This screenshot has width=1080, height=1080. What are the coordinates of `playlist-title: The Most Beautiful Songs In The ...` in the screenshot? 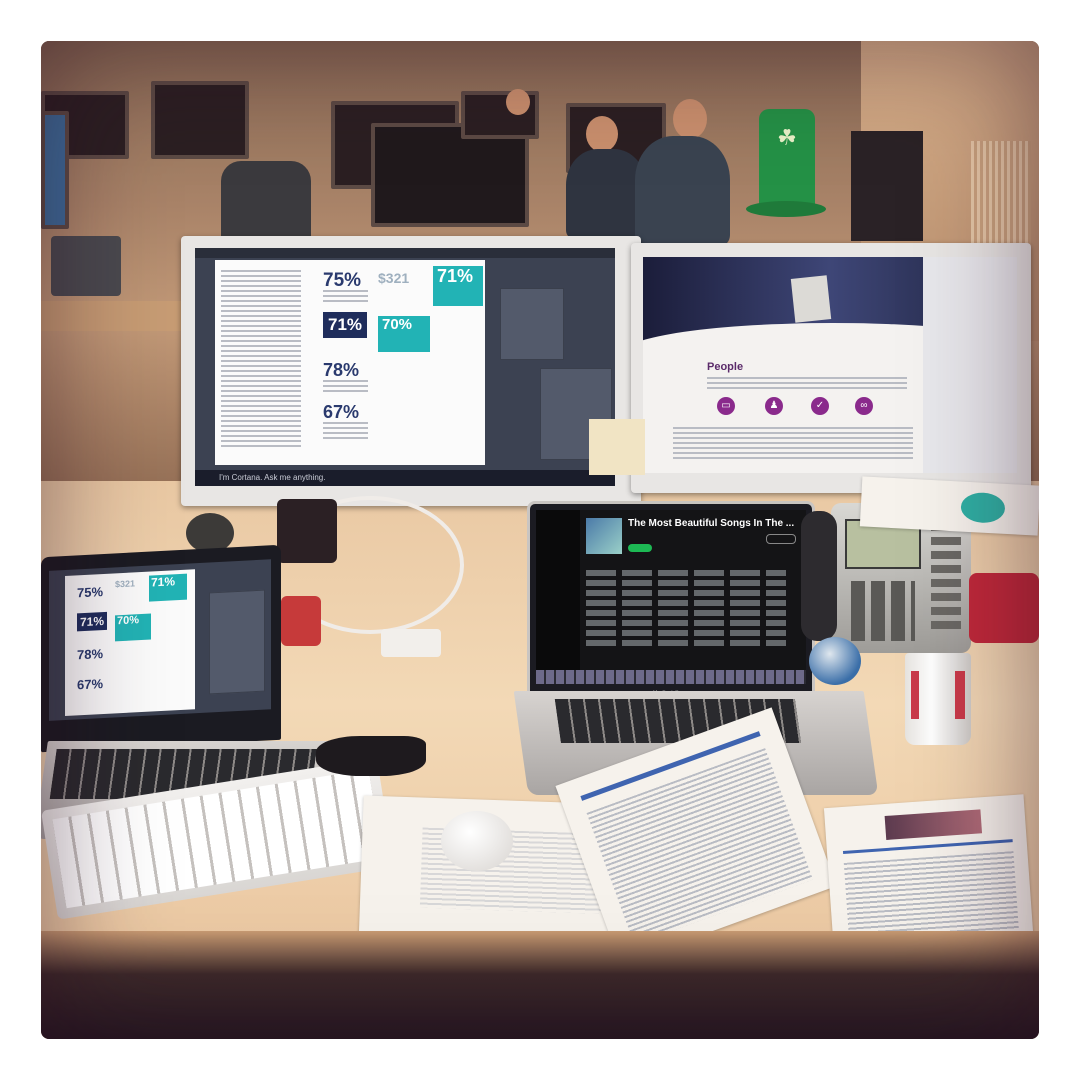 It's located at (711, 523).